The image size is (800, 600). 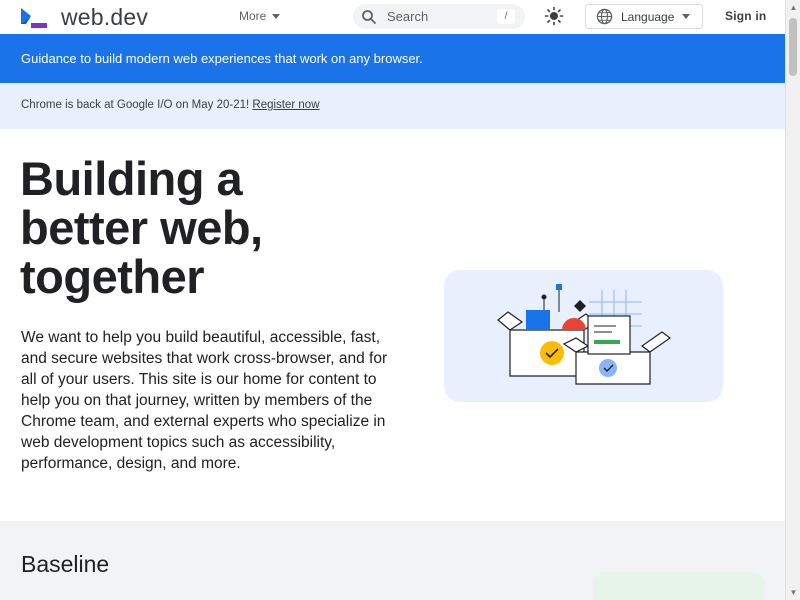 I want to click on more-menu-button: More, so click(x=260, y=16).